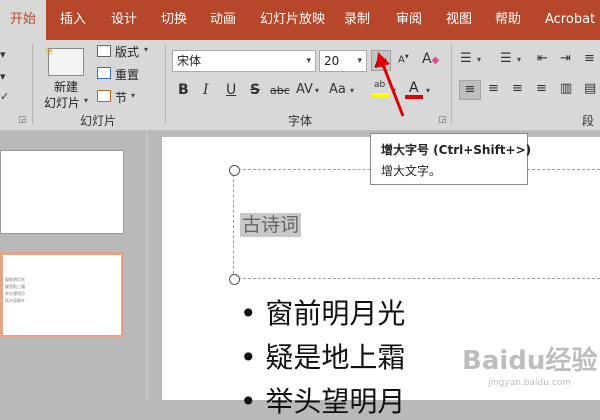 This screenshot has width=600, height=420. What do you see at coordinates (466, 58) in the screenshot?
I see `bullets-icon: ☰` at bounding box center [466, 58].